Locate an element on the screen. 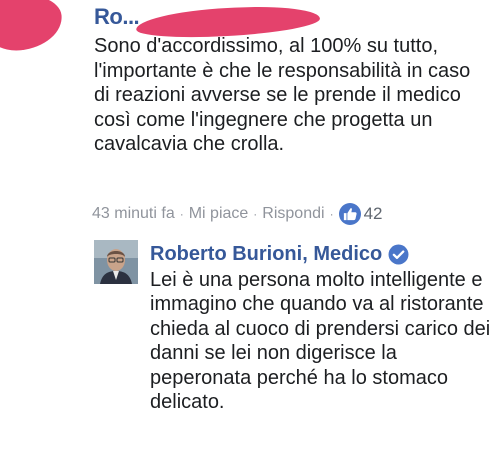  reply-author: Roberto Burioni, Medico is located at coordinates (279, 254).